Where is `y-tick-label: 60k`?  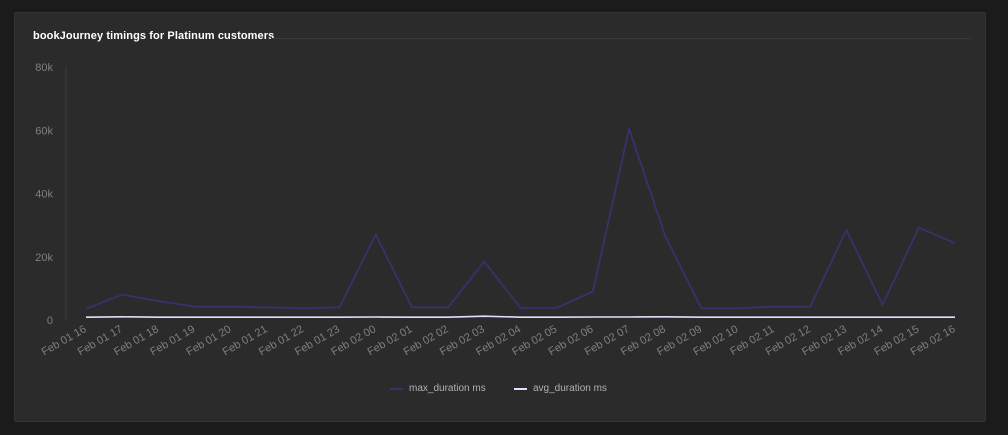
y-tick-label: 60k is located at coordinates (44, 131).